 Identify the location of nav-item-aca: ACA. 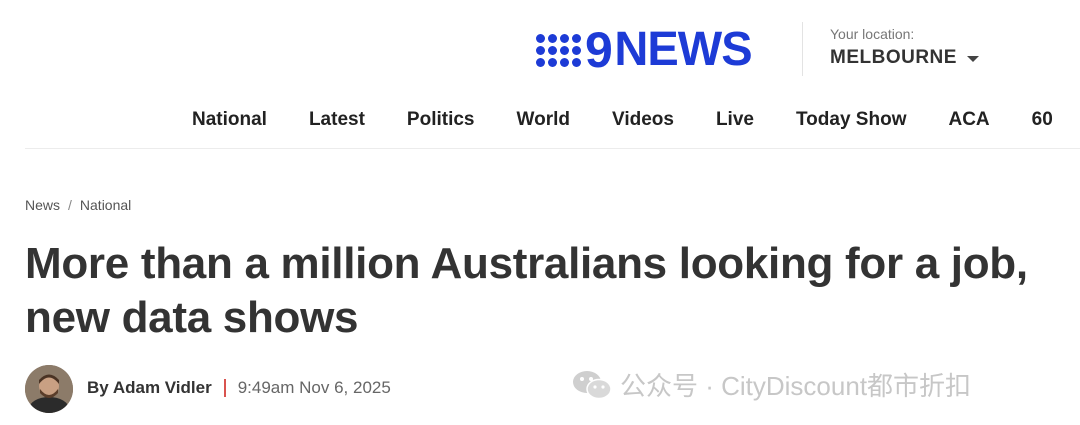
(968, 120).